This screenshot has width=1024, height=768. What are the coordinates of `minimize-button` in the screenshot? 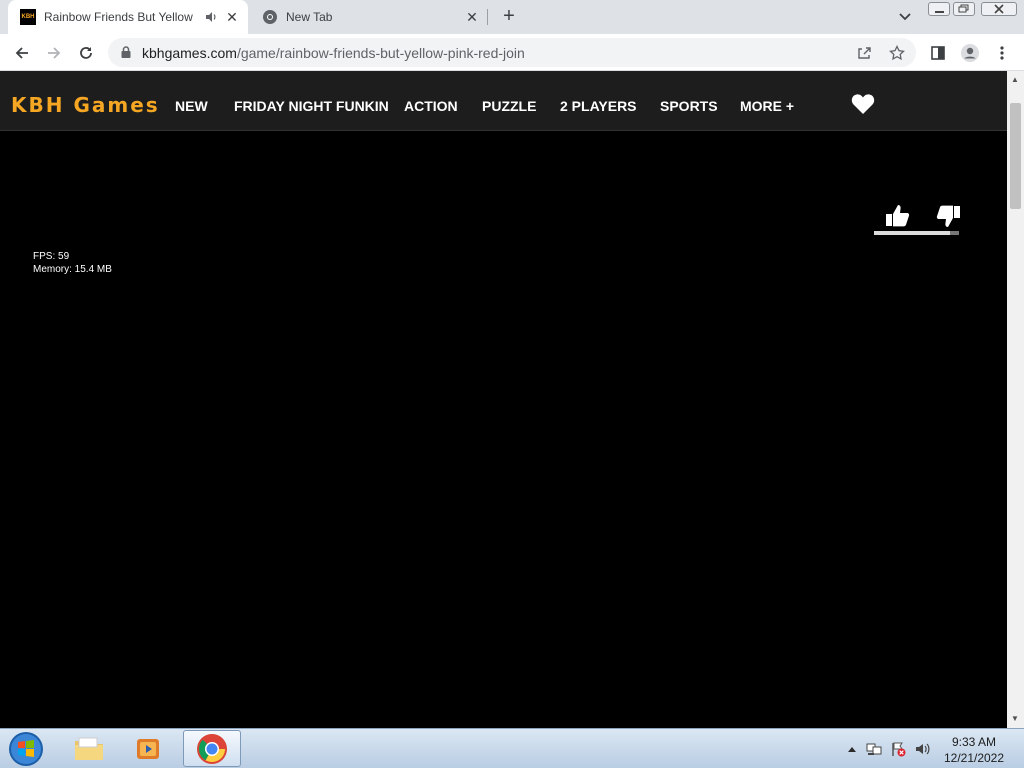 It's located at (939, 9).